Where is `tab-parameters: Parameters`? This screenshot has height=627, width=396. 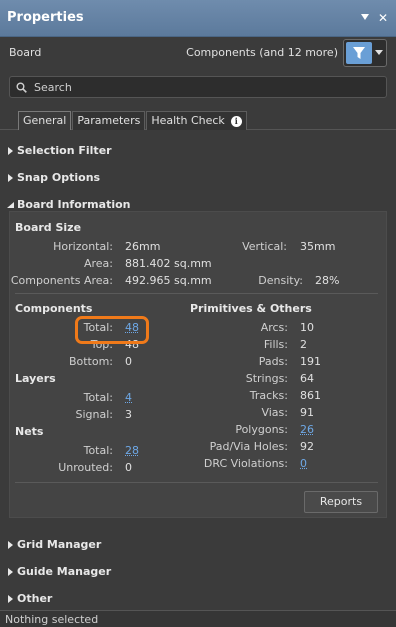
tab-parameters: Parameters is located at coordinates (109, 120).